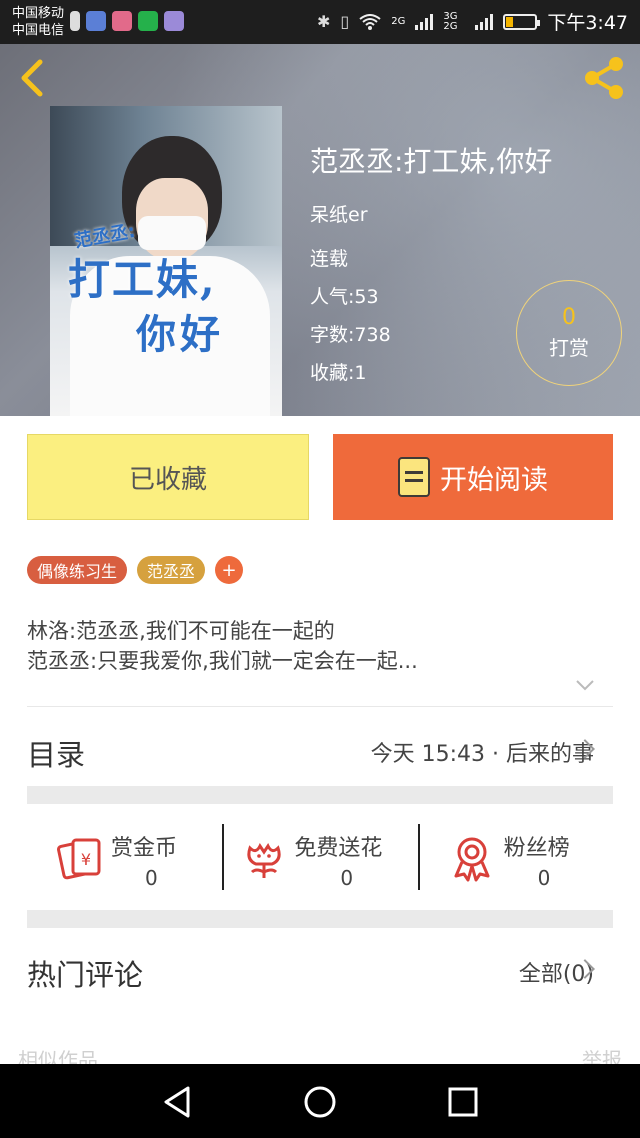  What do you see at coordinates (414, 477) in the screenshot?
I see `book-icon` at bounding box center [414, 477].